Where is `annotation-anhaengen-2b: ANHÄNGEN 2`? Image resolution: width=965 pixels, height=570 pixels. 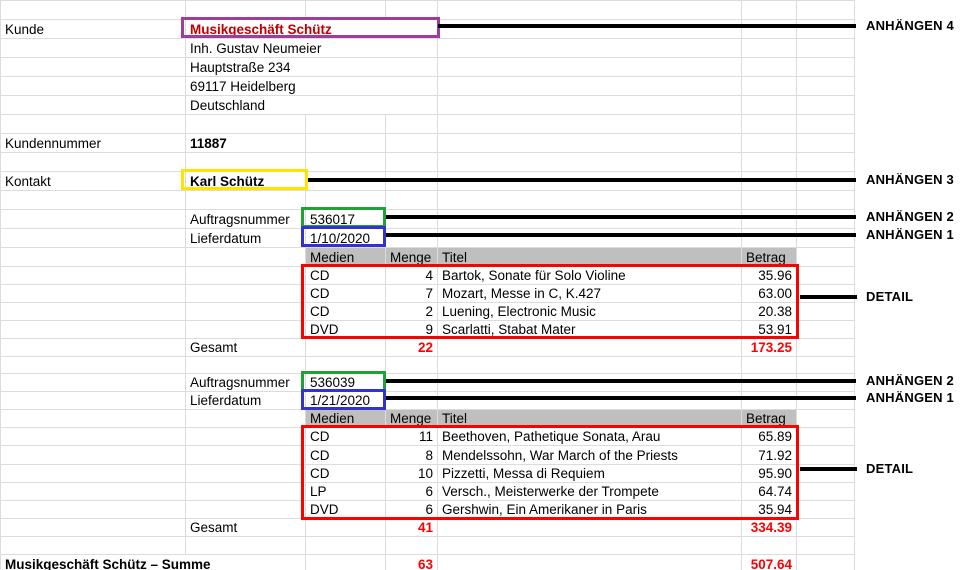 annotation-anhaengen-2b: ANHÄNGEN 2 is located at coordinates (910, 380).